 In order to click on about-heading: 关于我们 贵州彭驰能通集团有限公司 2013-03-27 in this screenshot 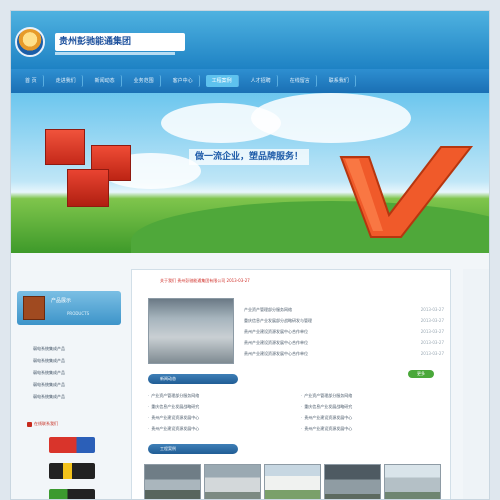, I will do `click(205, 280)`.